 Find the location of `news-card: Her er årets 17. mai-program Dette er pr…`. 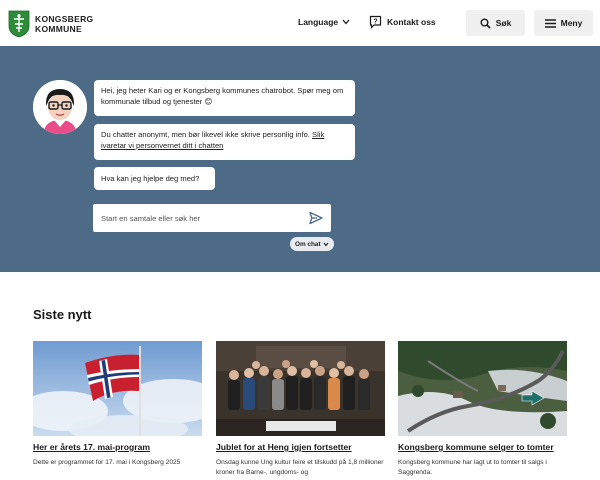

news-card: Her er årets 17. mai-program Dette er pr… is located at coordinates (117, 404).